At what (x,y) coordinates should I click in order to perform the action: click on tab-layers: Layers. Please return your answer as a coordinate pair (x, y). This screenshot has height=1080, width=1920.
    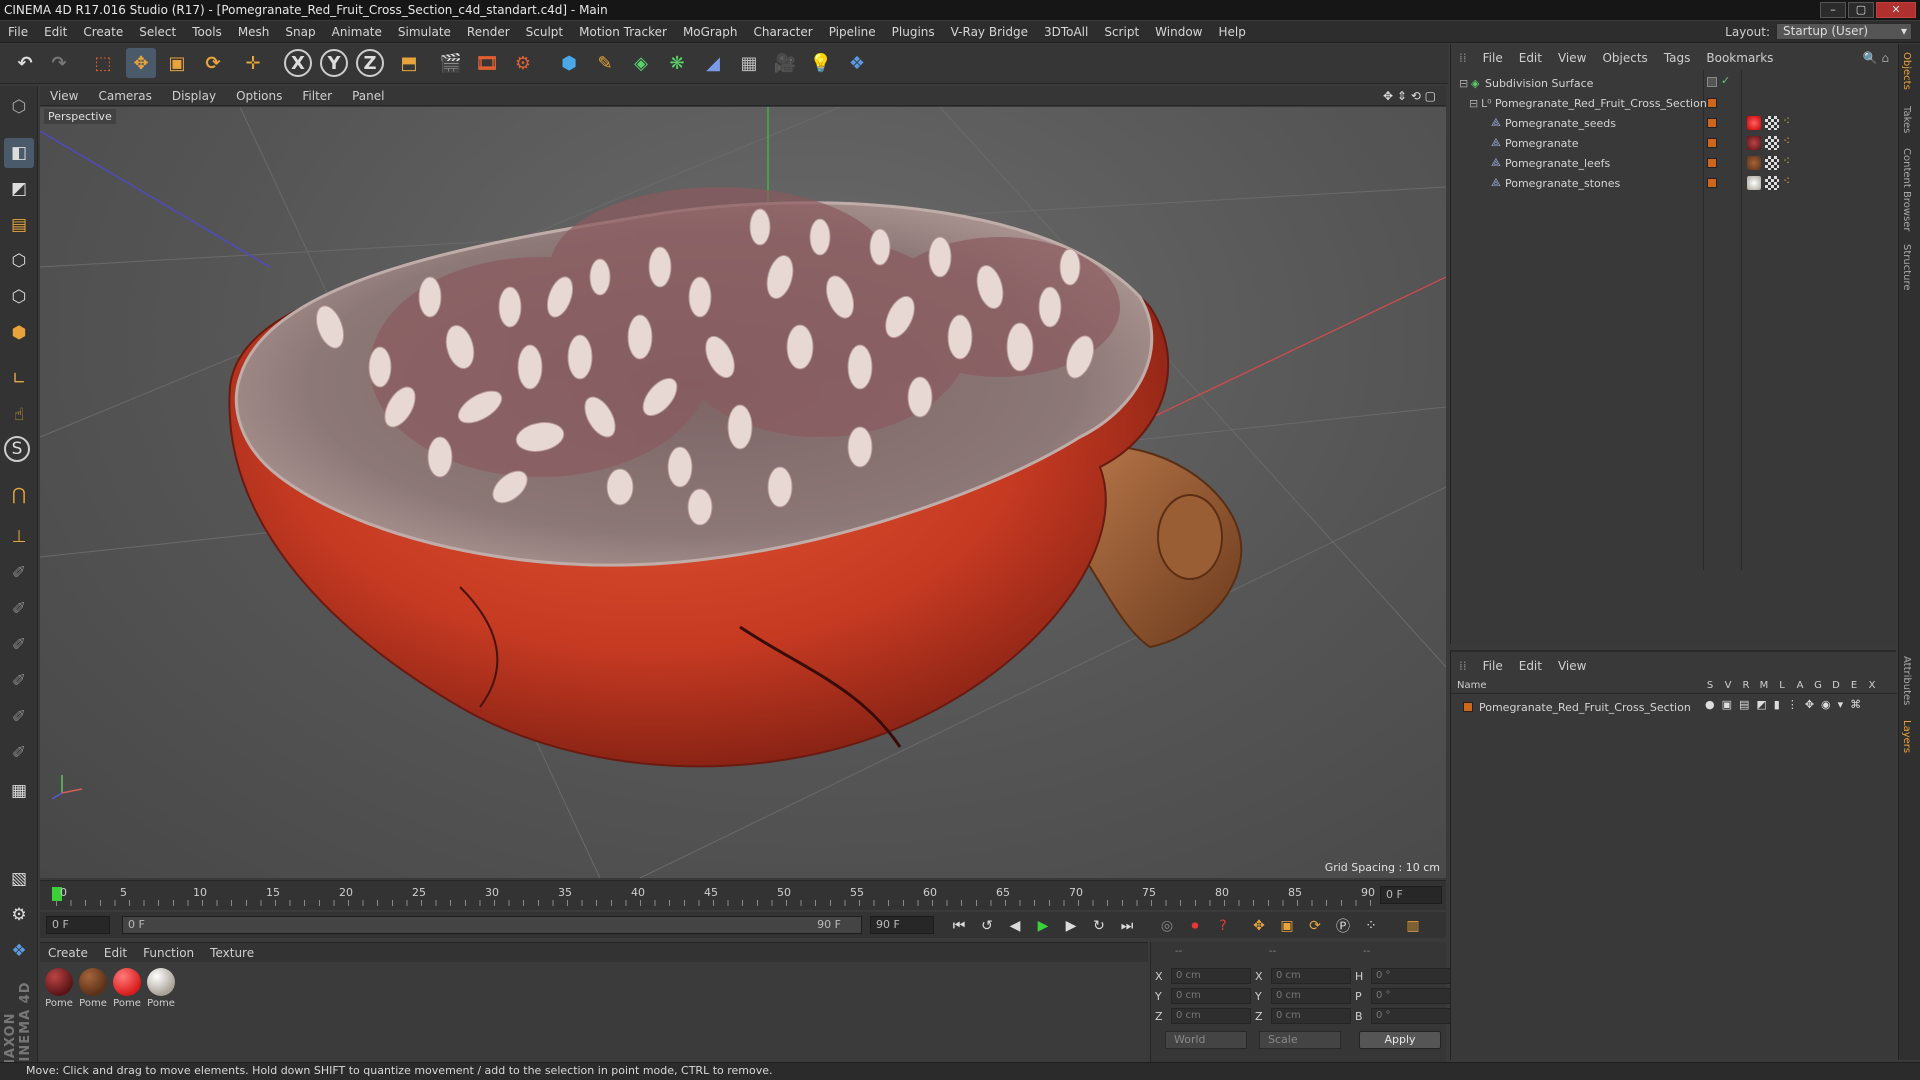
    Looking at the image, I should click on (1906, 736).